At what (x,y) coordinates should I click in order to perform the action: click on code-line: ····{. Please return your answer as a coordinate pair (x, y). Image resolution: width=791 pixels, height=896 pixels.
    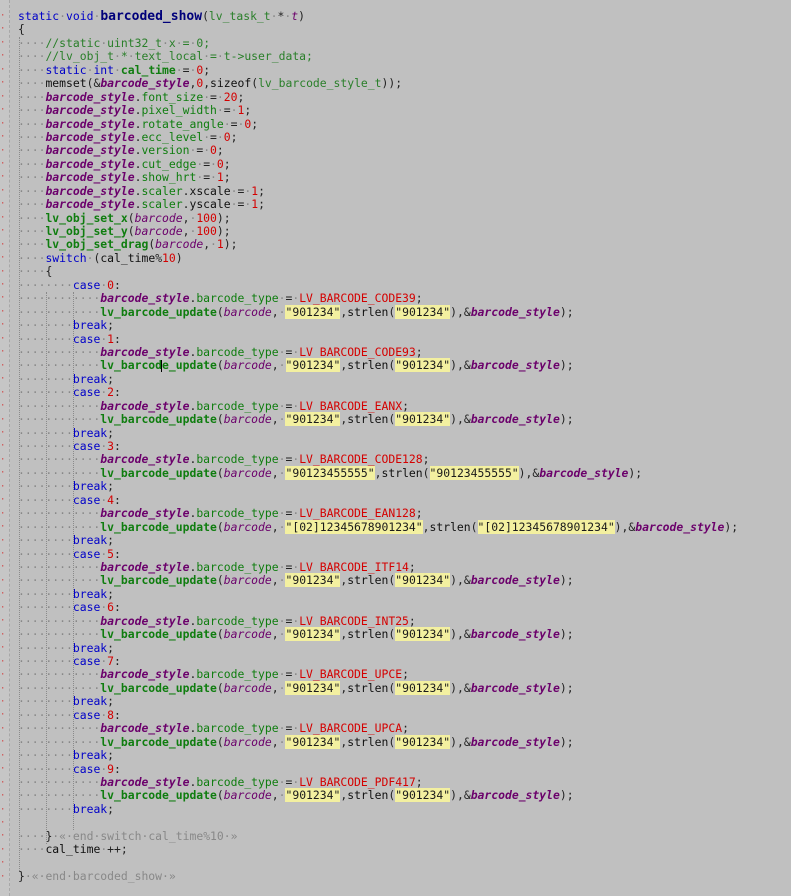
    Looking at the image, I should click on (404, 271).